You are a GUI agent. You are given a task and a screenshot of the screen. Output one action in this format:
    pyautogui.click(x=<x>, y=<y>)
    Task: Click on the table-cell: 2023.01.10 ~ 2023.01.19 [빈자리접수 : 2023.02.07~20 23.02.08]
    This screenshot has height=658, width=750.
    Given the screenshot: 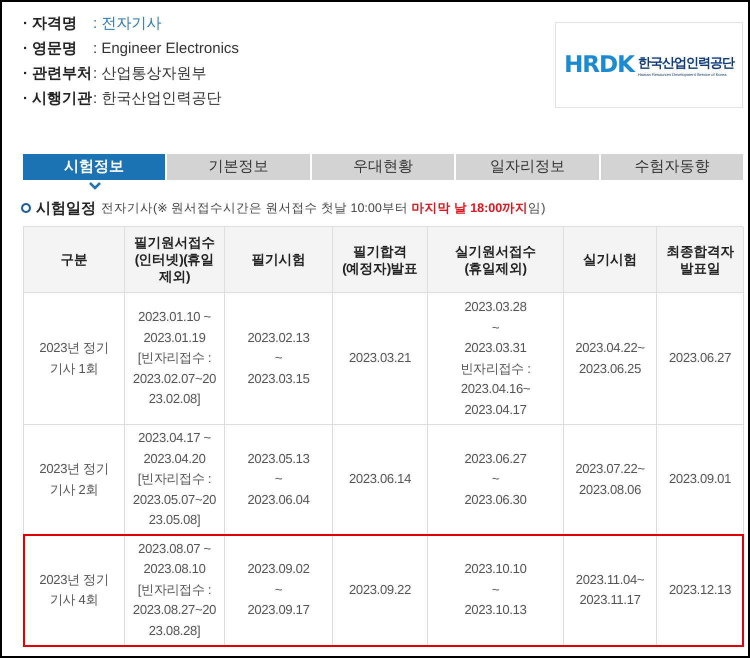 What is the action you would take?
    pyautogui.click(x=175, y=359)
    